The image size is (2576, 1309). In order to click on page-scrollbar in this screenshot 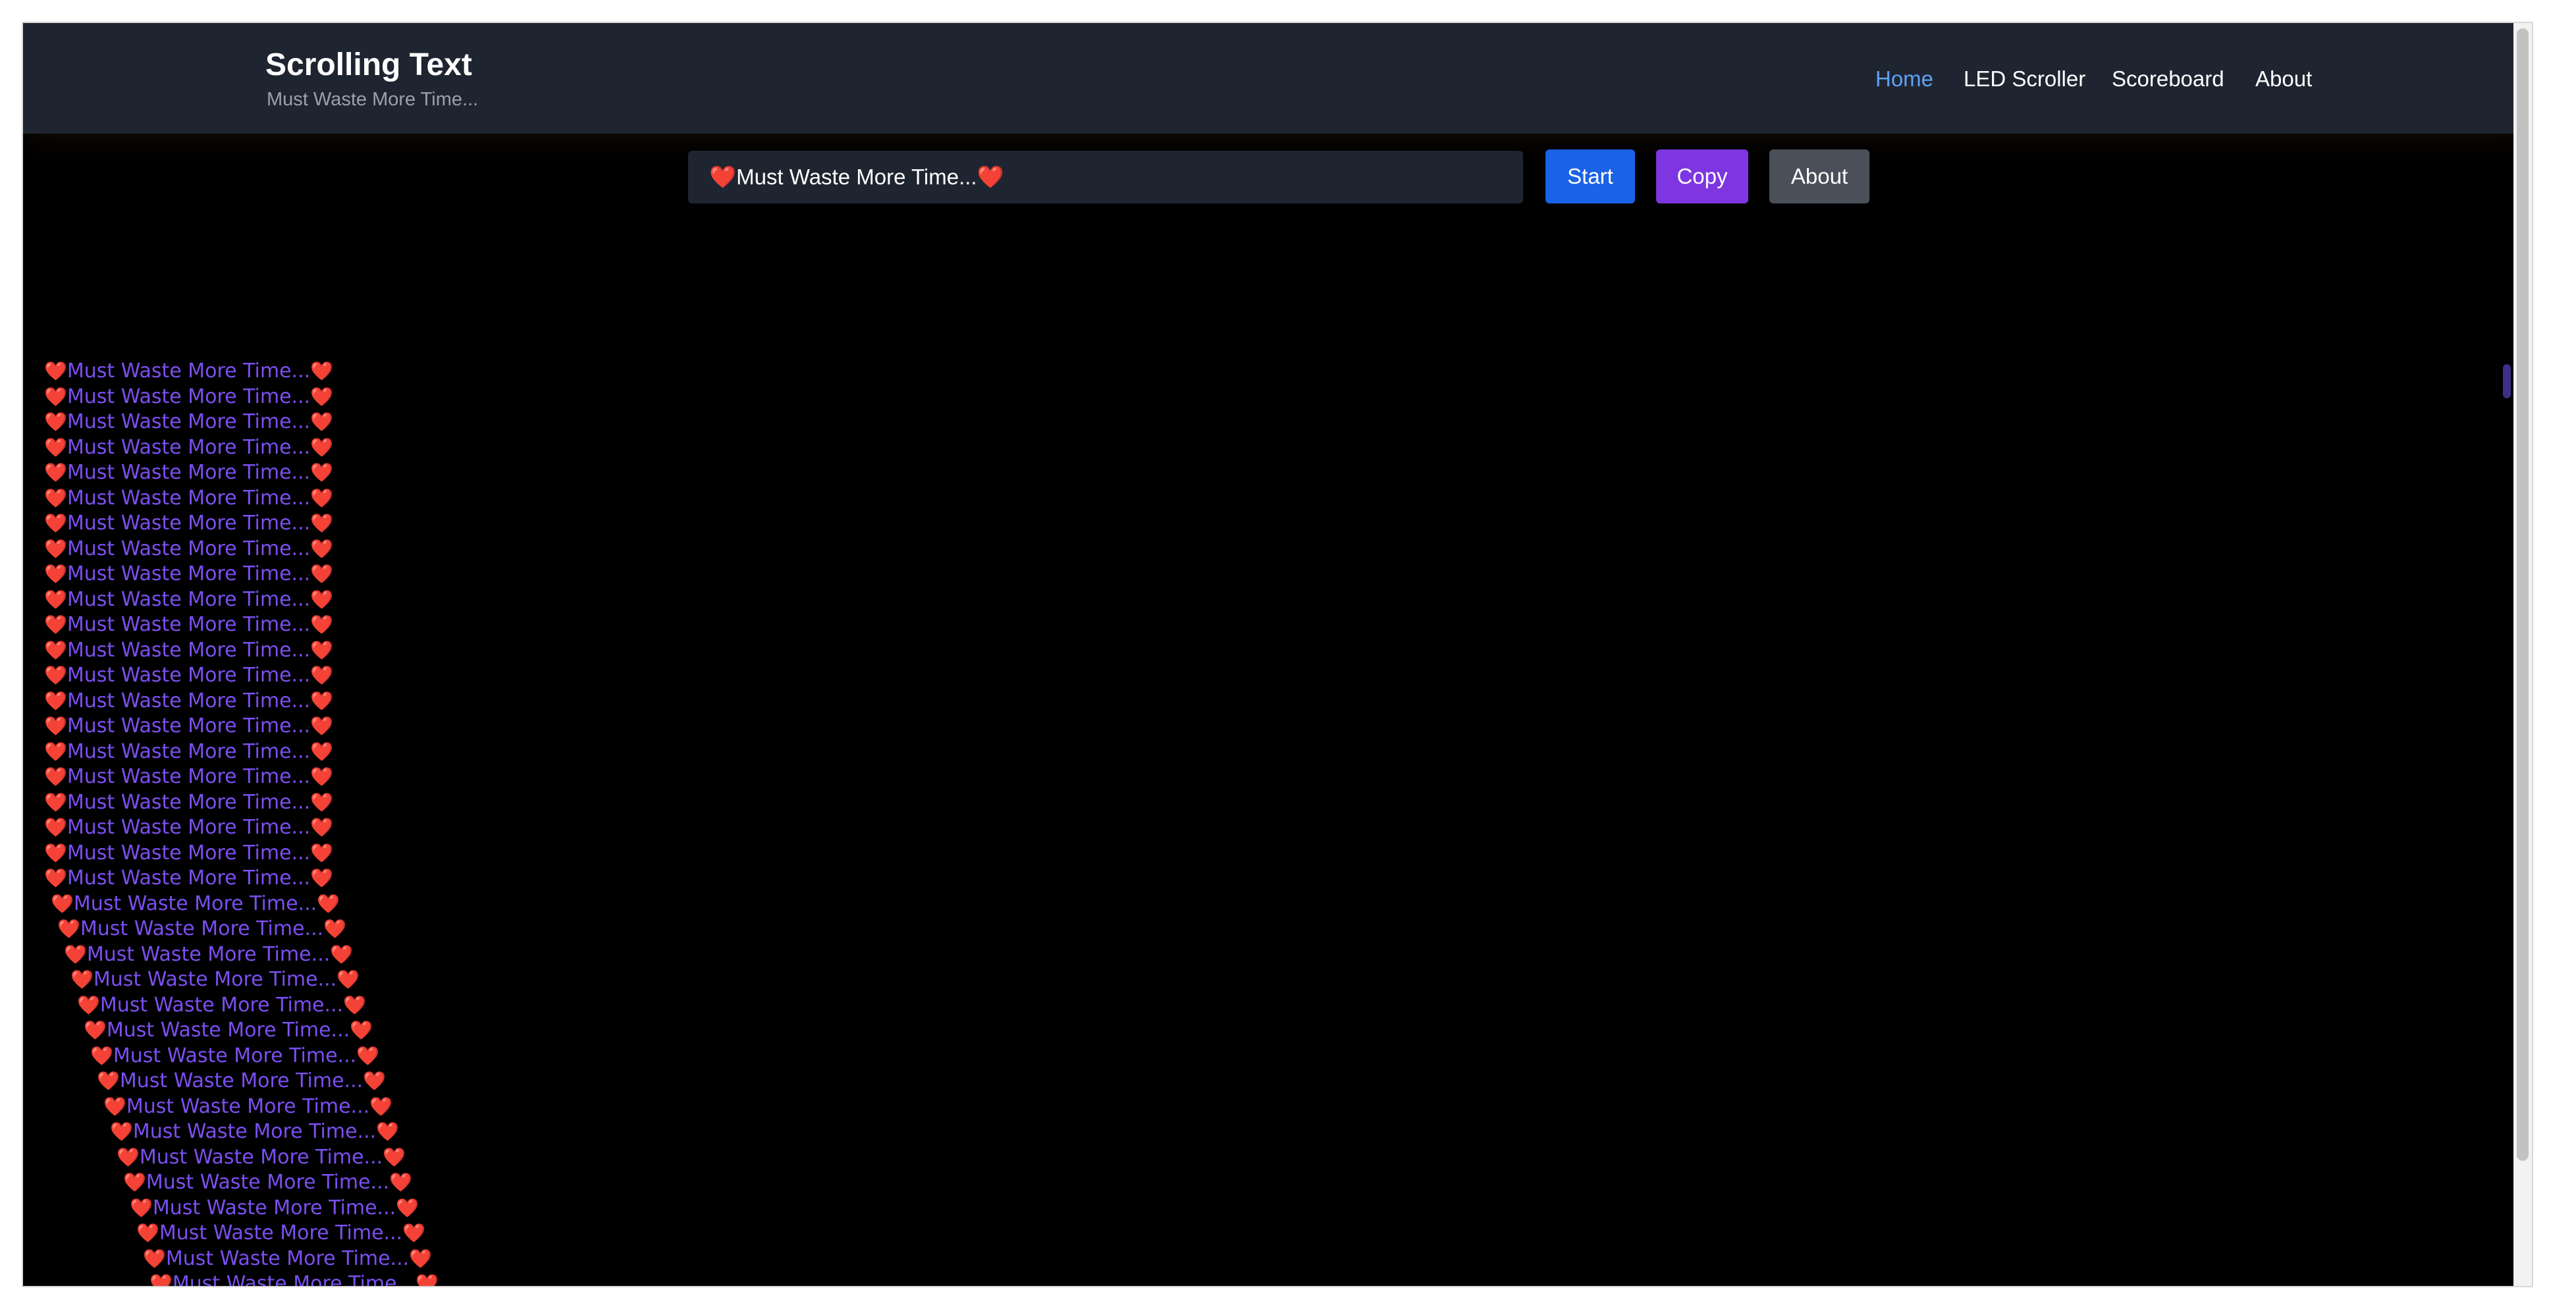, I will do `click(2522, 654)`.